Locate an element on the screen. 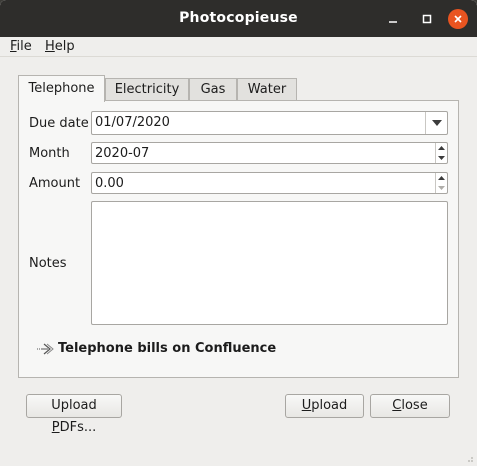 This screenshot has height=466, width=477. menu-bar: File Help is located at coordinates (238, 47).